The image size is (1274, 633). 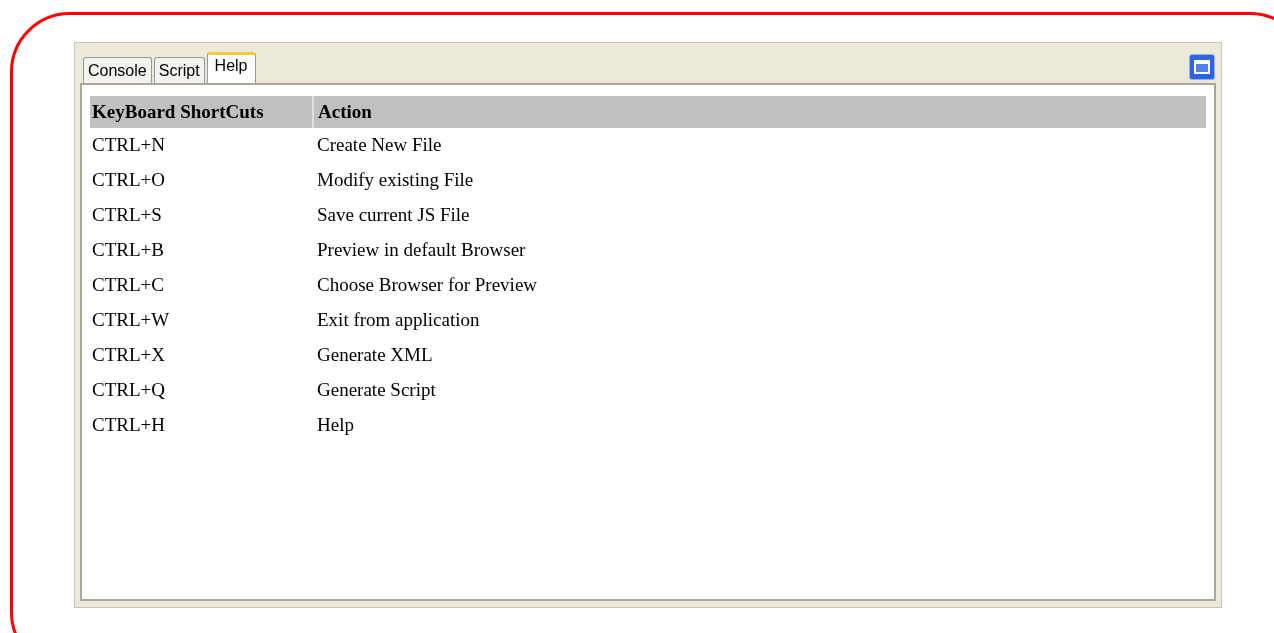 I want to click on table-cell-text: Create New File, so click(x=379, y=145).